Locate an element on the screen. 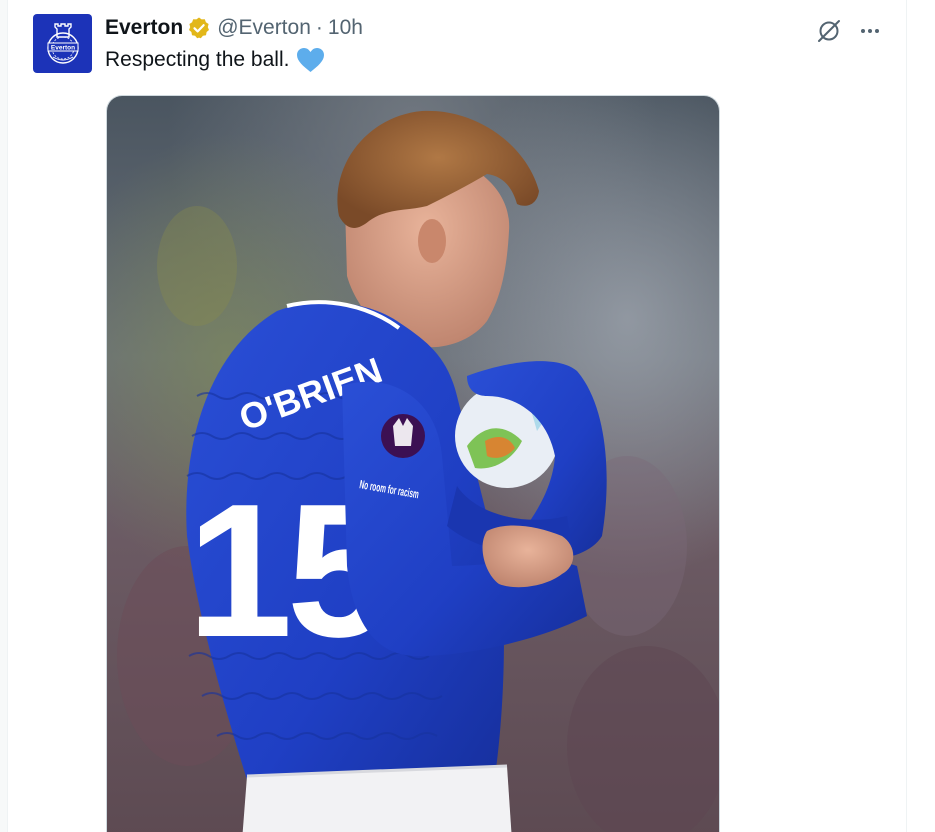 The width and height of the screenshot is (935, 832). author-name: Everton is located at coordinates (144, 28).